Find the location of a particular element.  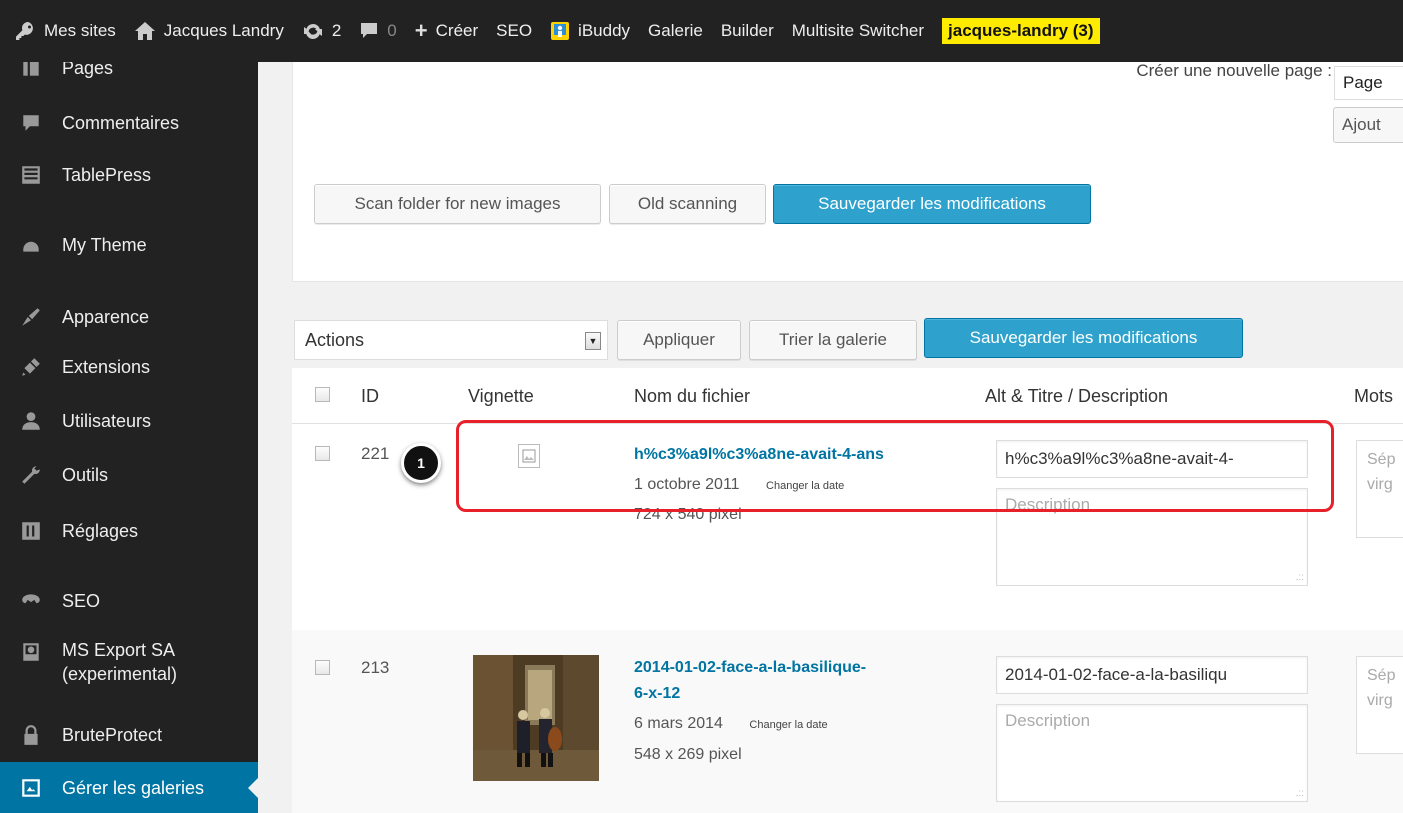

row-filename-line-1: 2014-01-02-face-a-la-basilique- is located at coordinates (750, 667).